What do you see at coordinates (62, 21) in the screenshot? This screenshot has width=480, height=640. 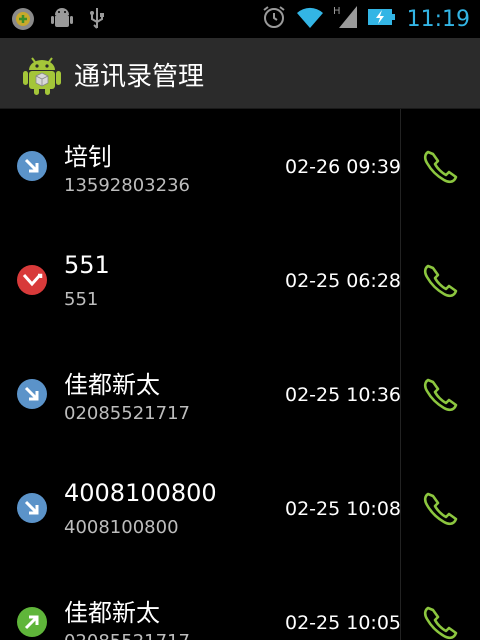 I see `android-debug-icon` at bounding box center [62, 21].